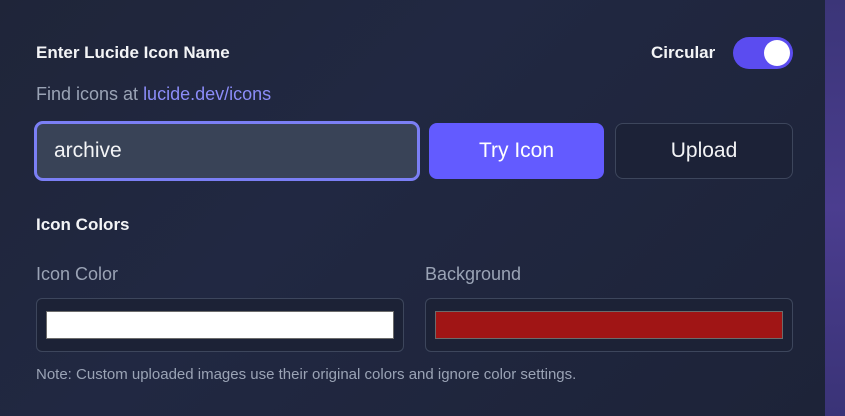  Describe the element at coordinates (516, 151) in the screenshot. I see `try-icon-button: Try Icon` at that location.